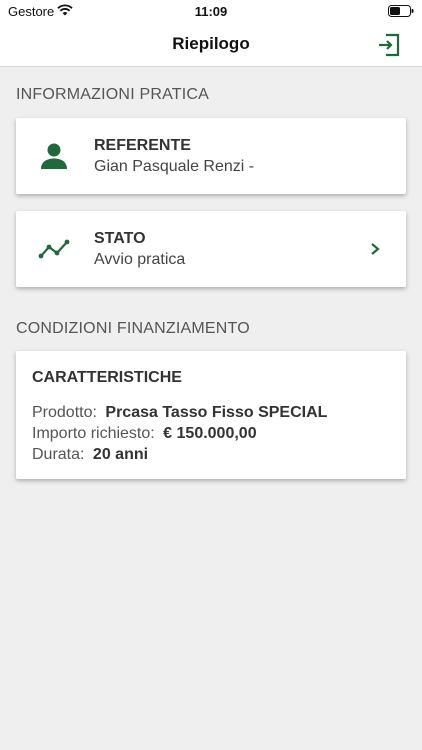 The height and width of the screenshot is (750, 422). I want to click on stato-card: STATO Avvio pratica, so click(211, 249).